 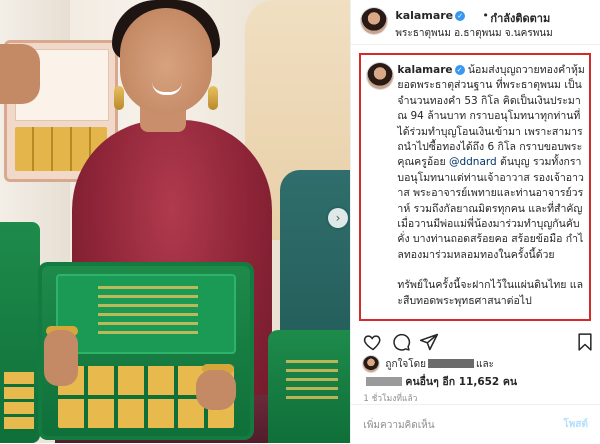 I want to click on caption-username: kalamare, so click(x=424, y=70).